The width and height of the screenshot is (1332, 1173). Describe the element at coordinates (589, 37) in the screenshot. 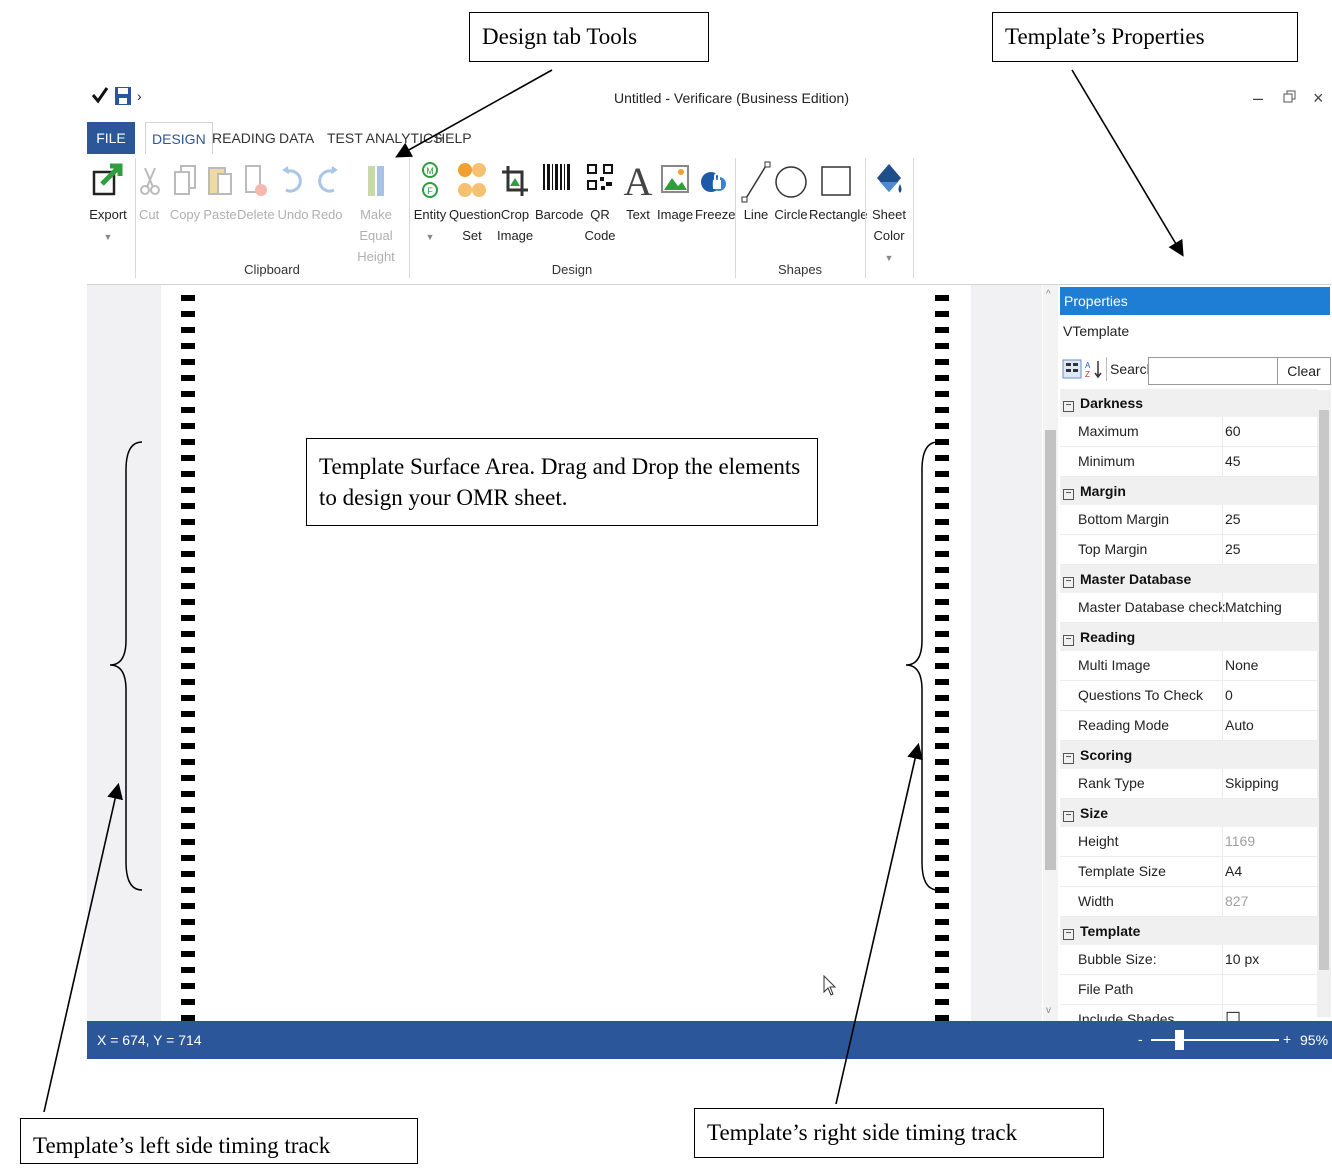

I see `design-tab-tools-callout: Design tab Tools` at that location.